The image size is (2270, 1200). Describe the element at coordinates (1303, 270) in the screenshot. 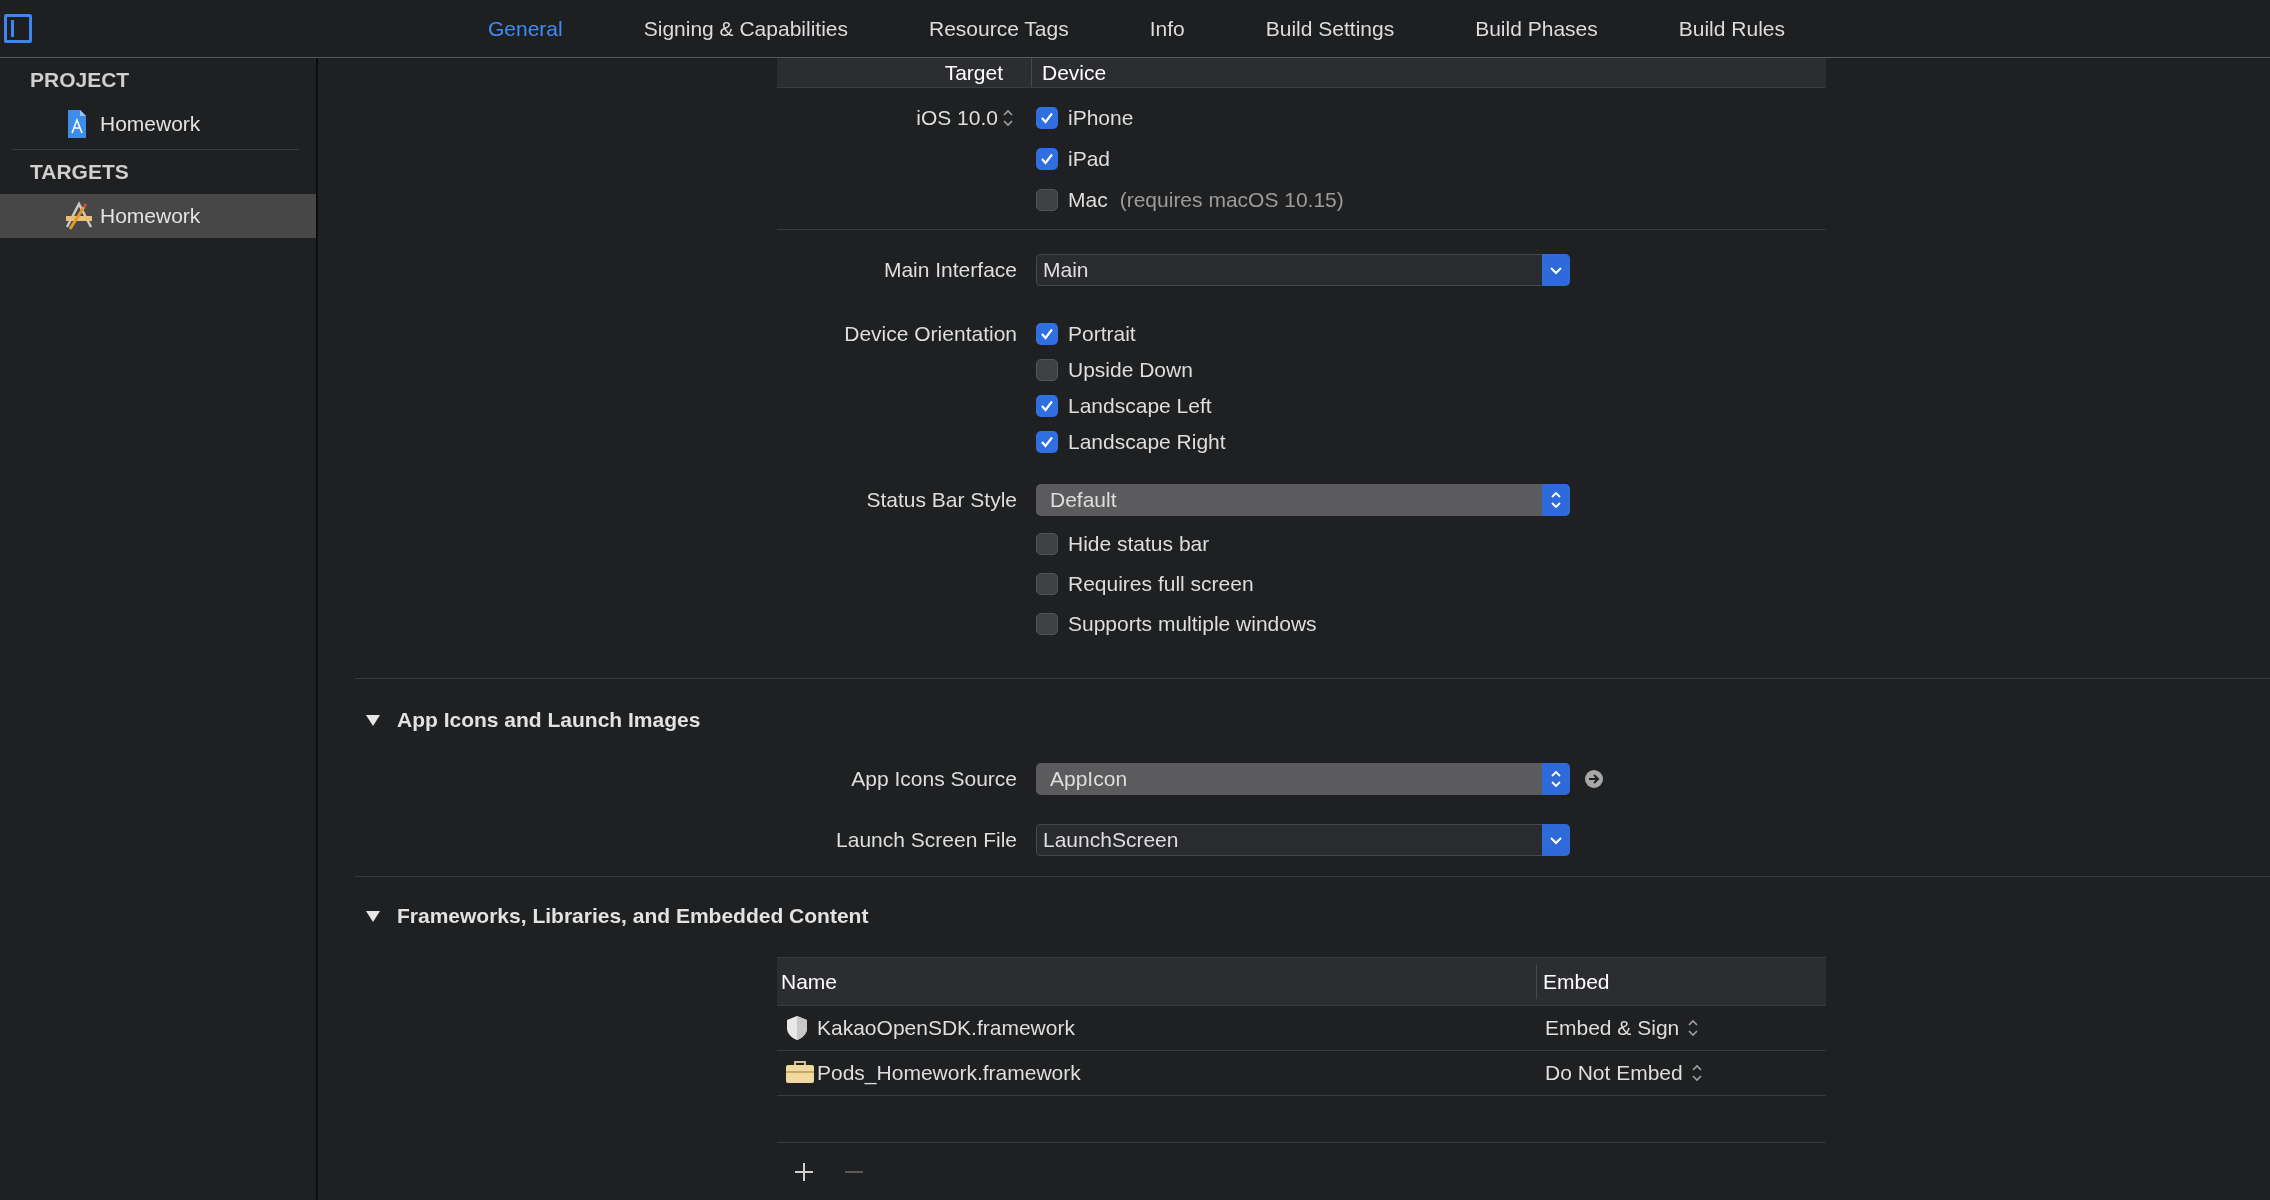

I see `combo-box: Main` at that location.